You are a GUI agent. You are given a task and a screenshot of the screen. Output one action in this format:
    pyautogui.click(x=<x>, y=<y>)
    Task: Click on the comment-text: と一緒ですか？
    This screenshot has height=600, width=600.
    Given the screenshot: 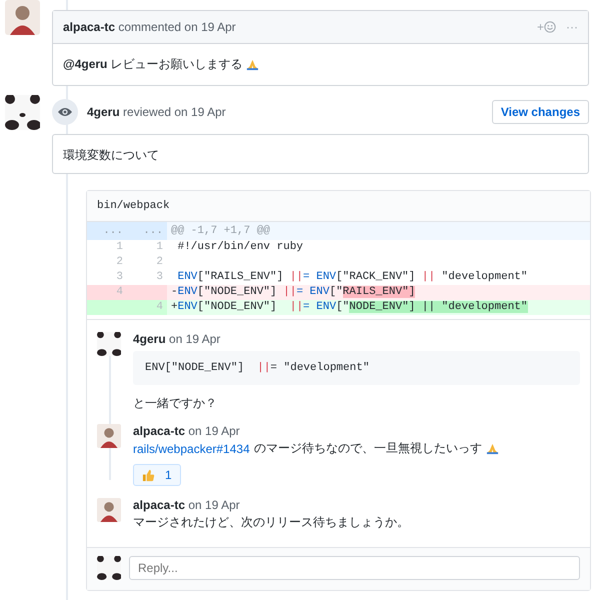 What is the action you would take?
    pyautogui.click(x=175, y=403)
    